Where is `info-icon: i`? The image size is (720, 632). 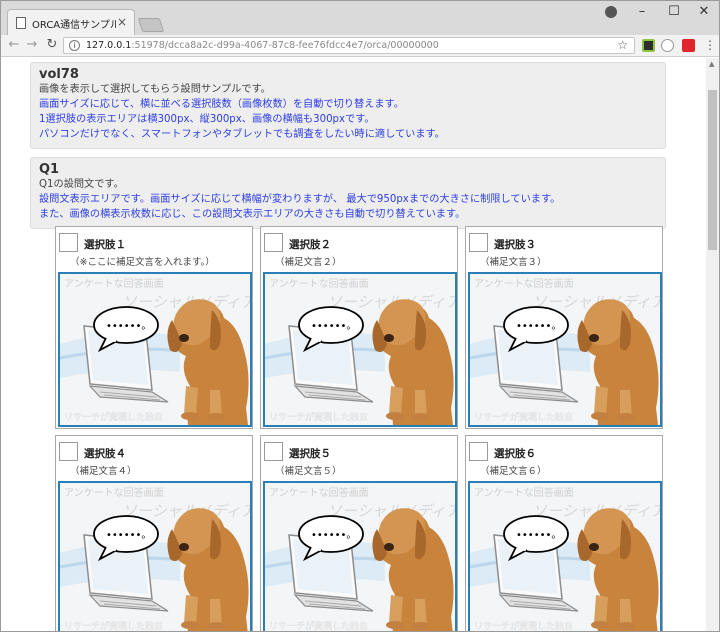 info-icon: i is located at coordinates (74, 45).